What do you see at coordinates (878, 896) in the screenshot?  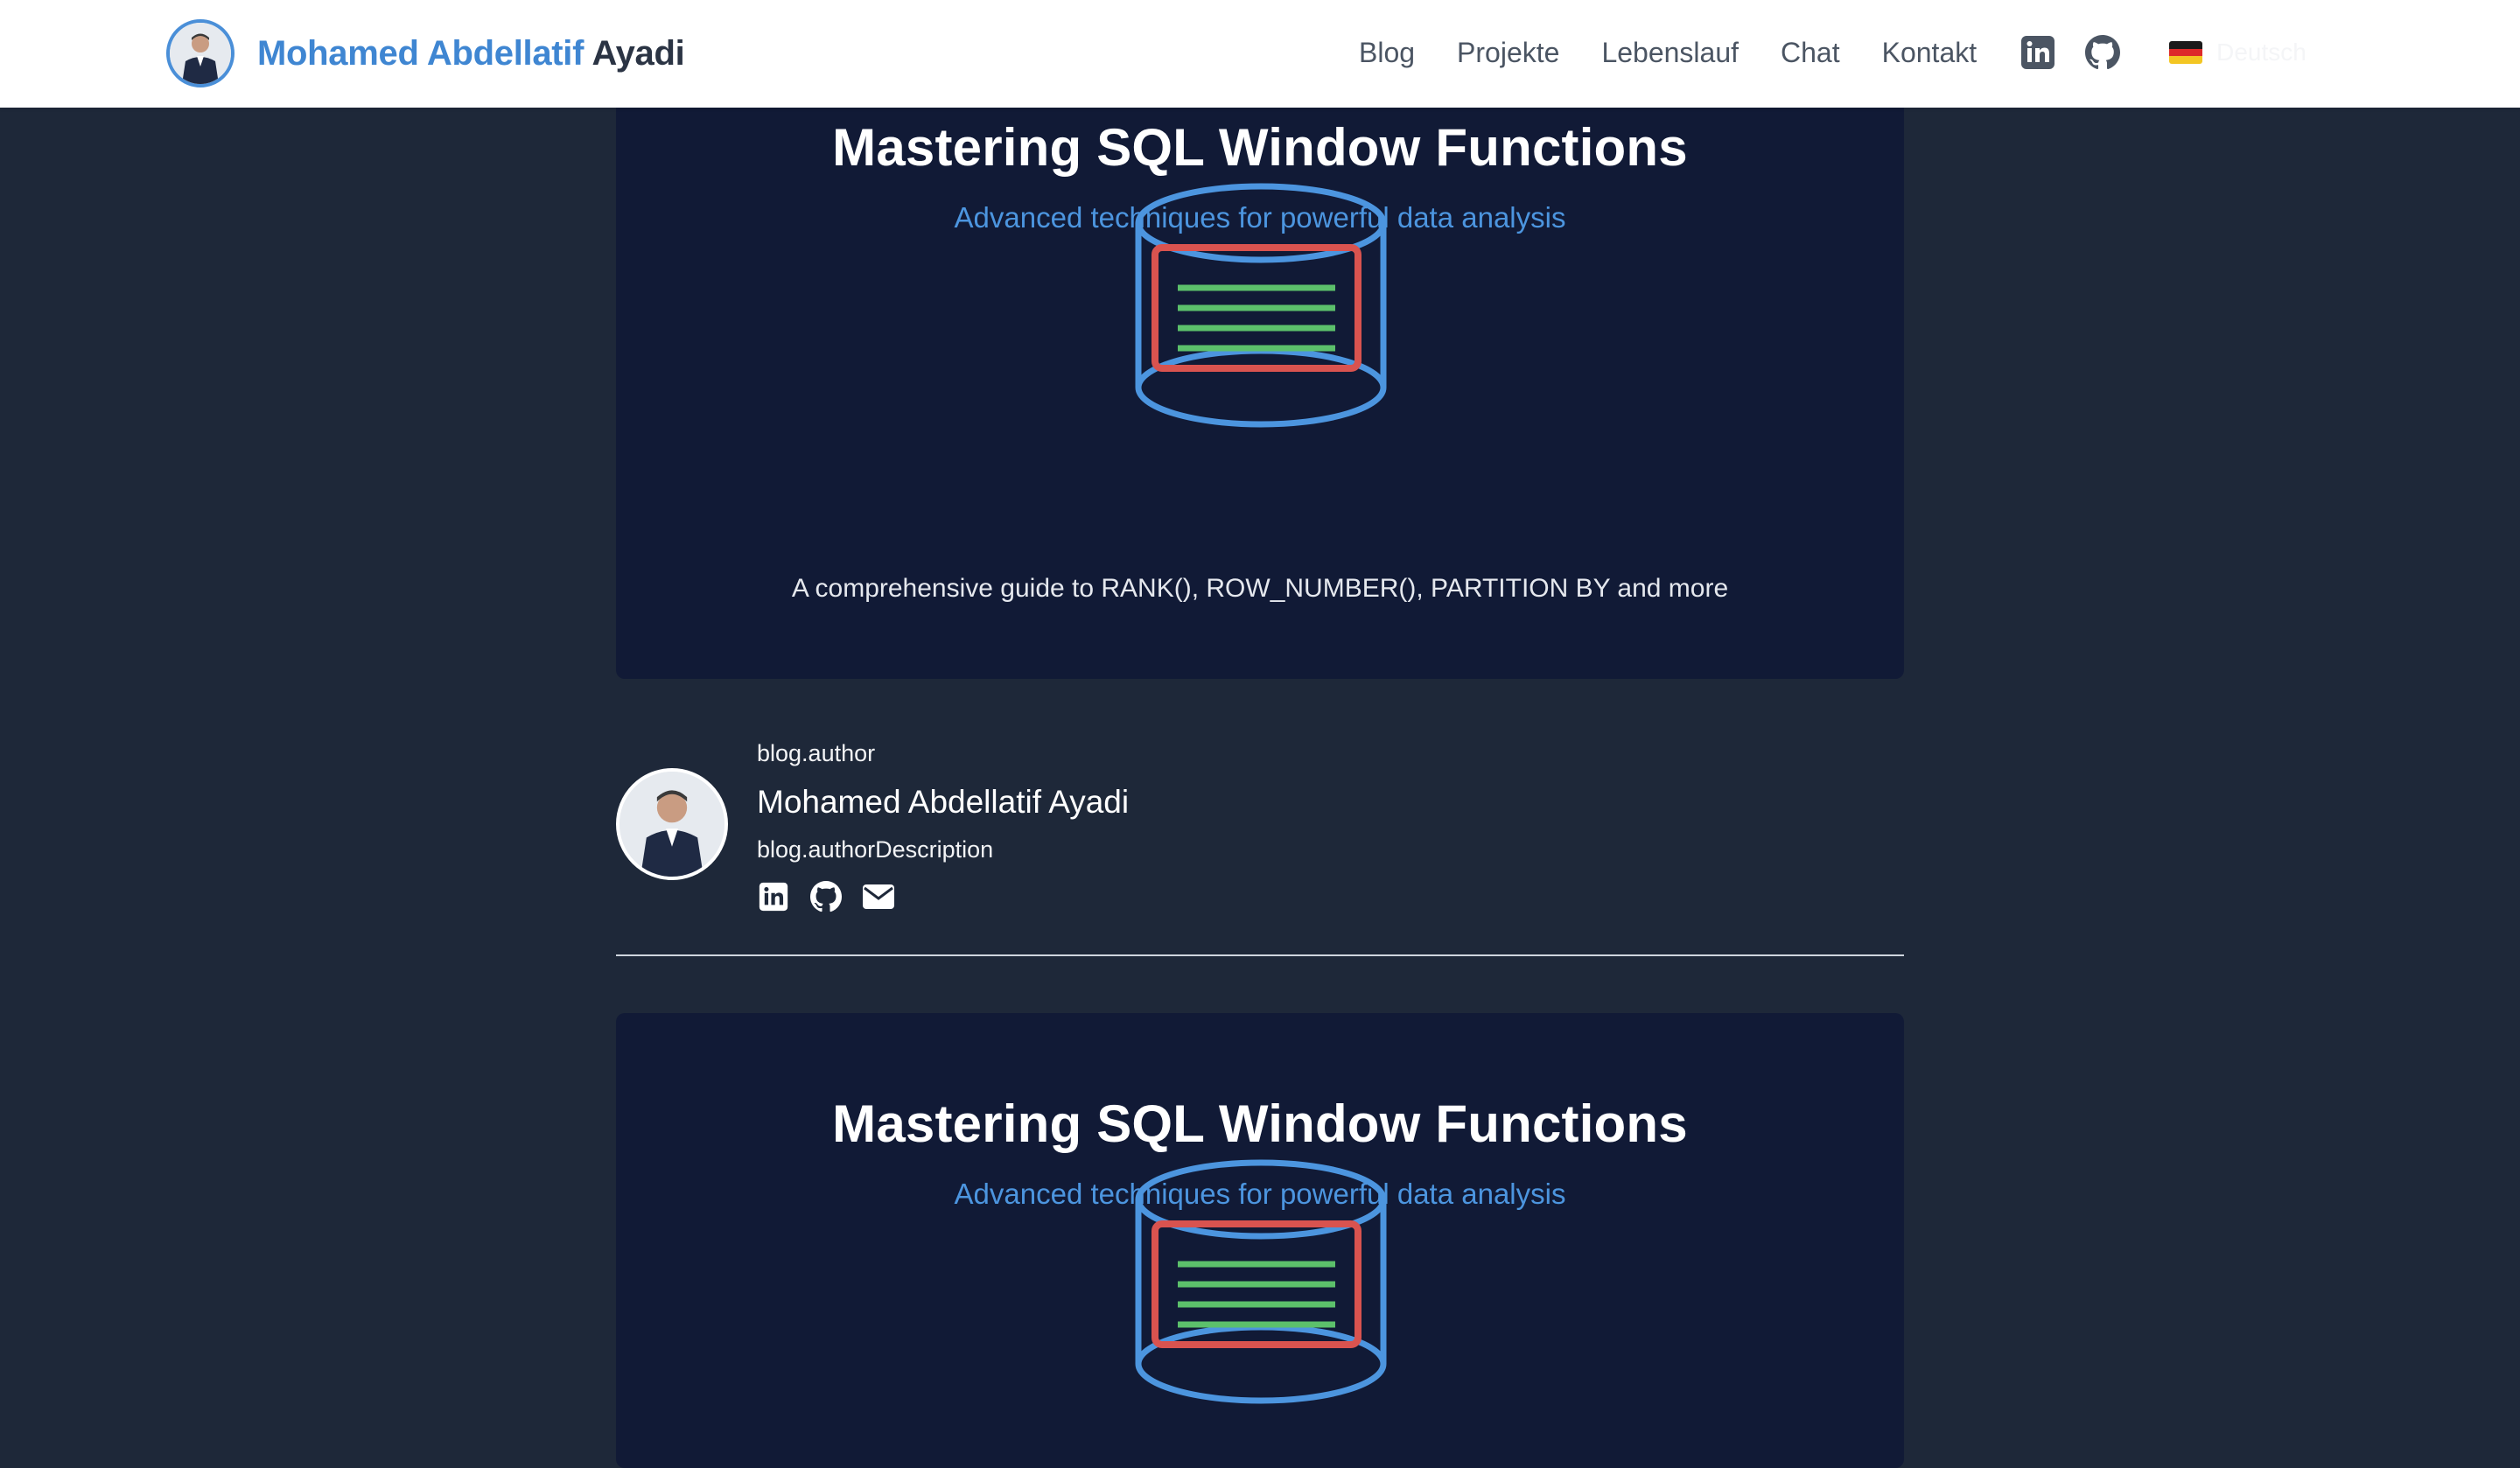 I see `mail-icon` at bounding box center [878, 896].